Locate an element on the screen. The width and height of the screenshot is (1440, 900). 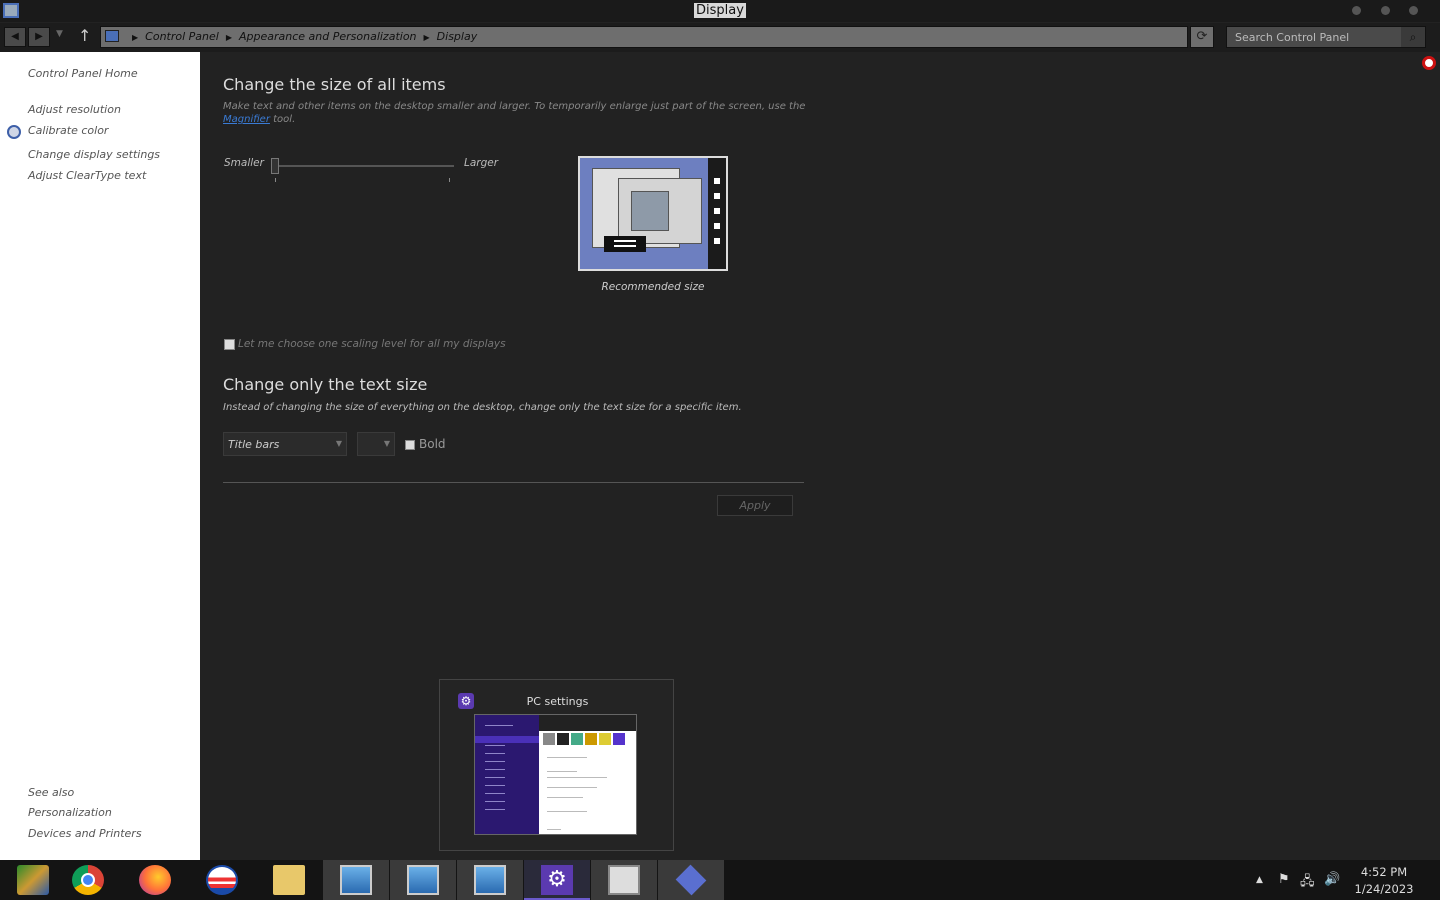
bold-checkbox is located at coordinates (410, 445).